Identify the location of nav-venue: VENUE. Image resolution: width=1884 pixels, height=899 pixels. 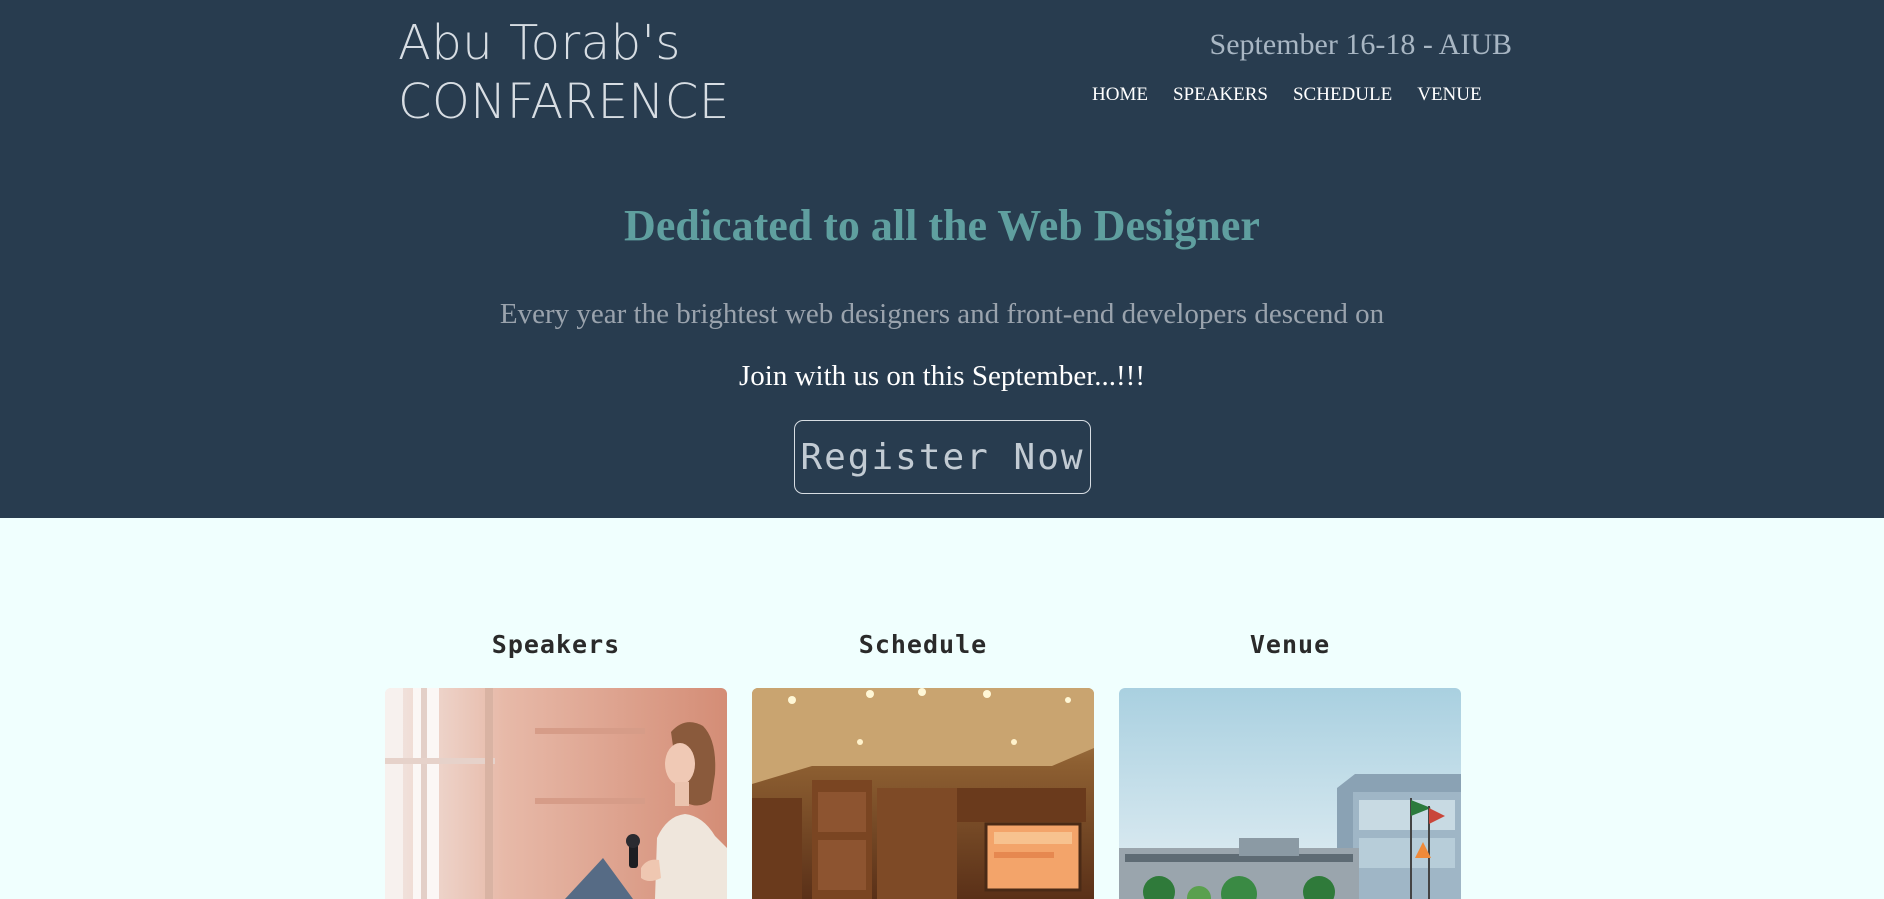
(1449, 95).